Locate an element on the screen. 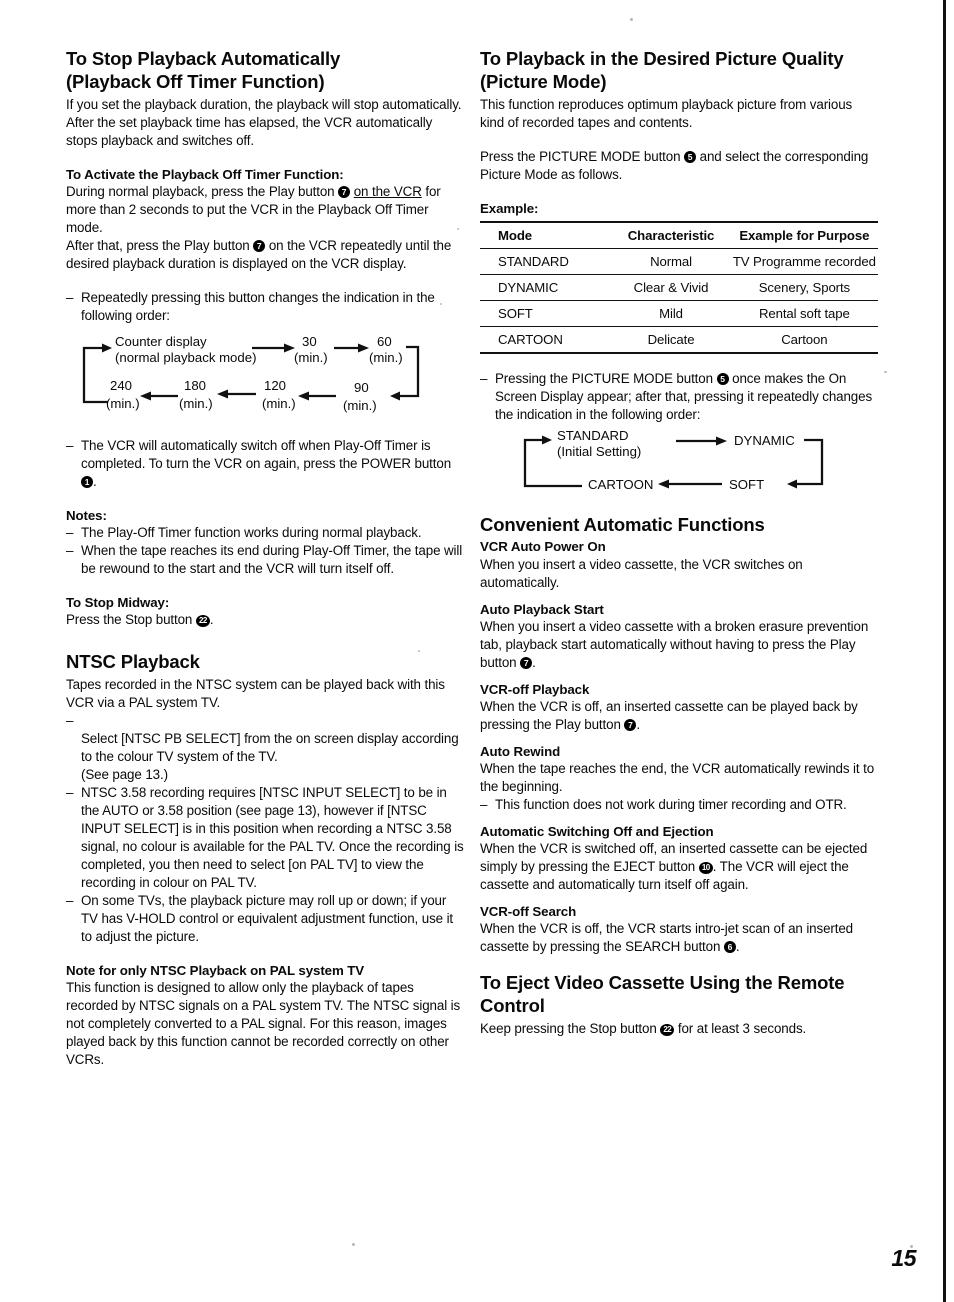 The height and width of the screenshot is (1302, 954). table-cell-characteristic: Clear & Vivid is located at coordinates (671, 287).